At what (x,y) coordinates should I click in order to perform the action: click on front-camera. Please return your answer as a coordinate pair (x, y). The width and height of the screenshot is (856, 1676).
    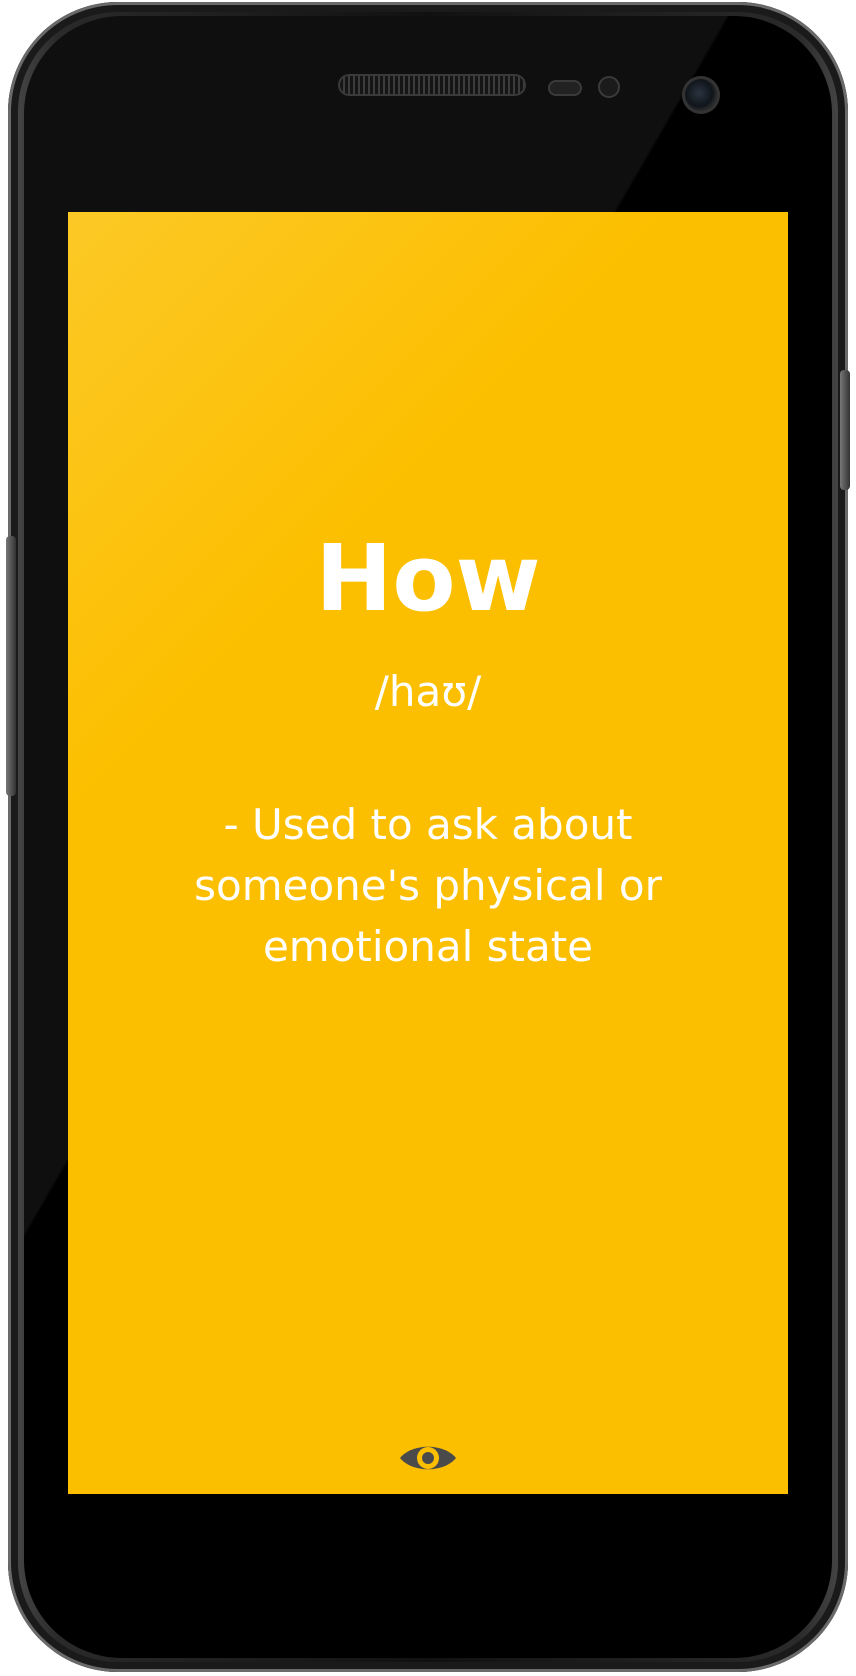
    Looking at the image, I should click on (701, 95).